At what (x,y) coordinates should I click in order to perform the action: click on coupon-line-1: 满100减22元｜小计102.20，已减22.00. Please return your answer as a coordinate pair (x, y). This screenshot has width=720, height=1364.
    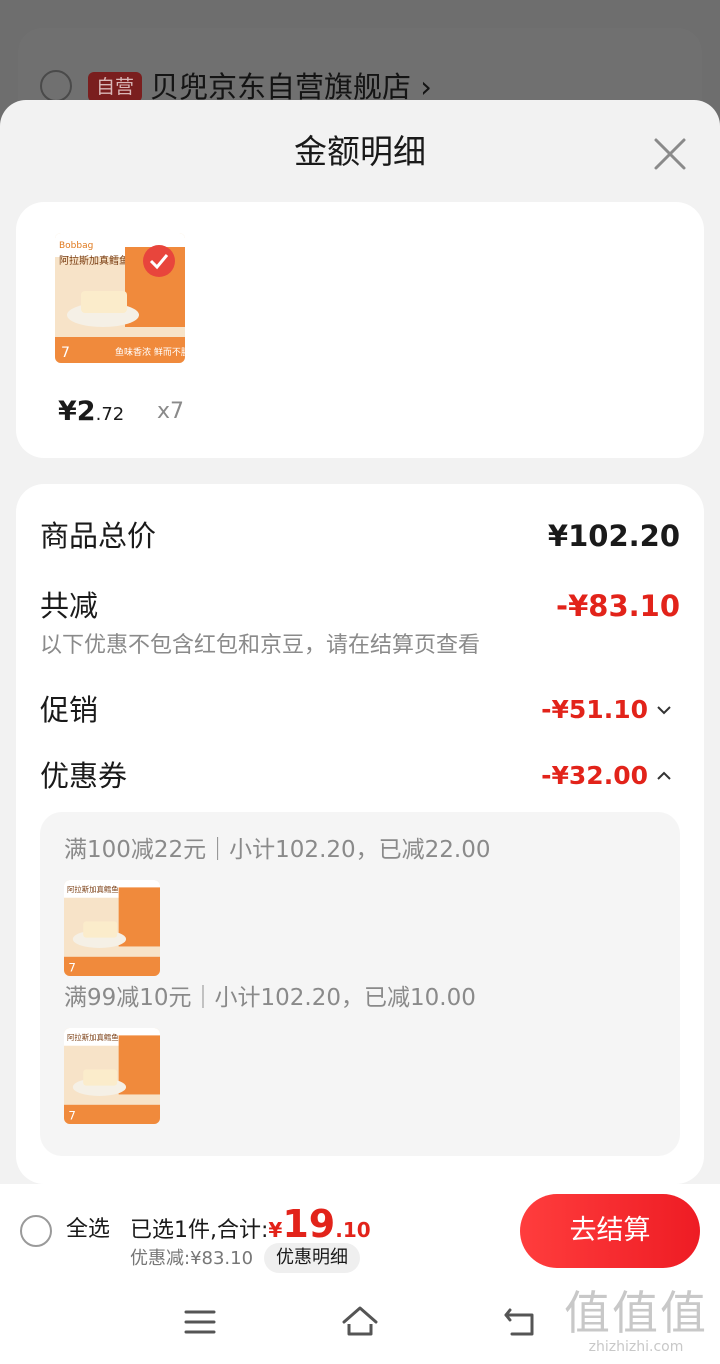
    Looking at the image, I should click on (277, 850).